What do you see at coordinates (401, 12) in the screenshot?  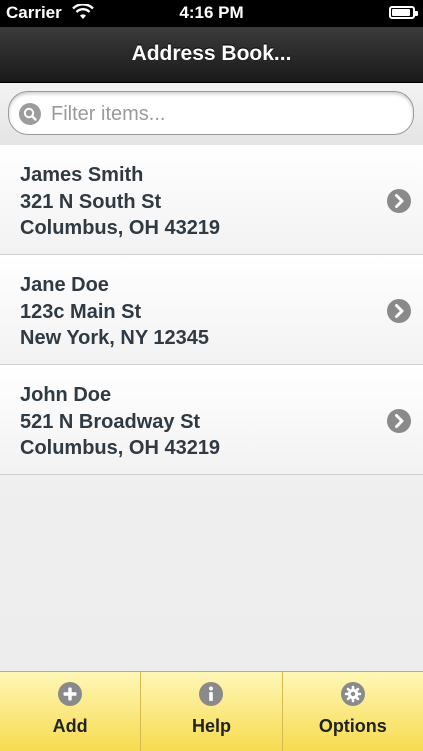 I see `battery-level` at bounding box center [401, 12].